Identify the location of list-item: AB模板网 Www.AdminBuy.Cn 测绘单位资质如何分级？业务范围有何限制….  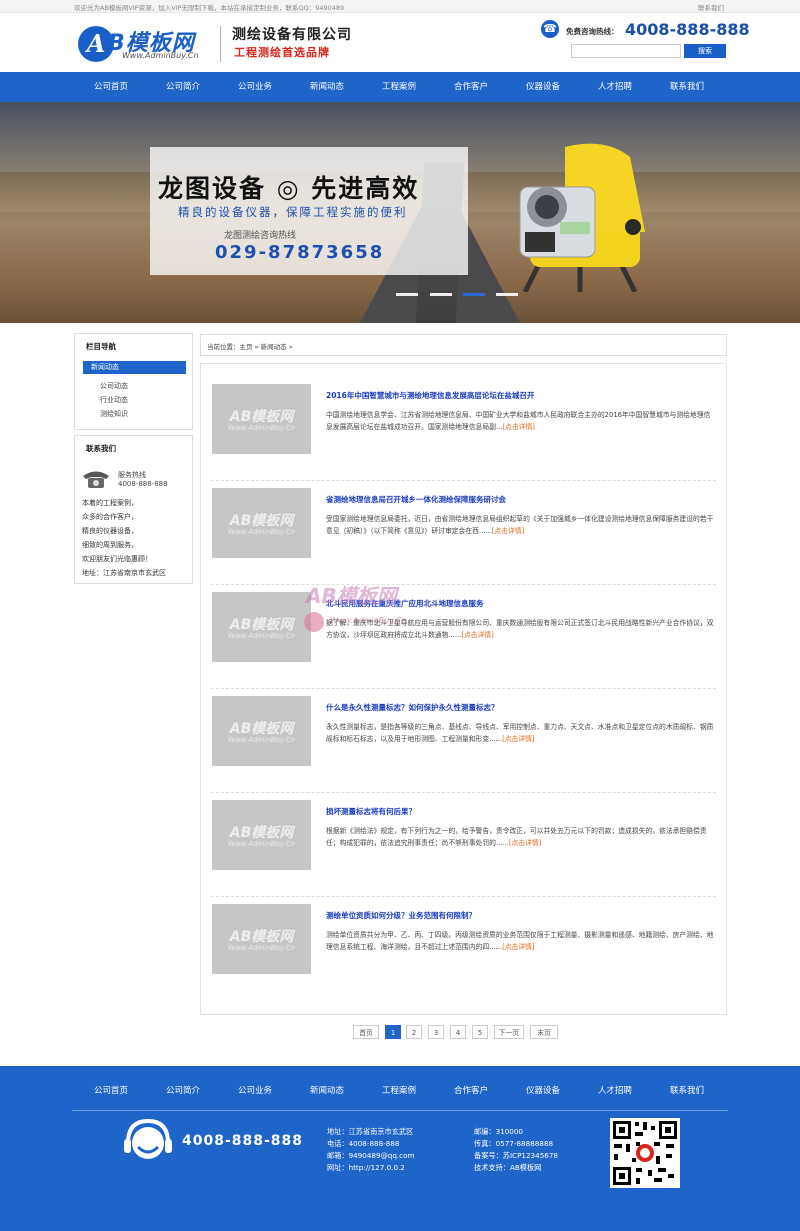
(463, 936).